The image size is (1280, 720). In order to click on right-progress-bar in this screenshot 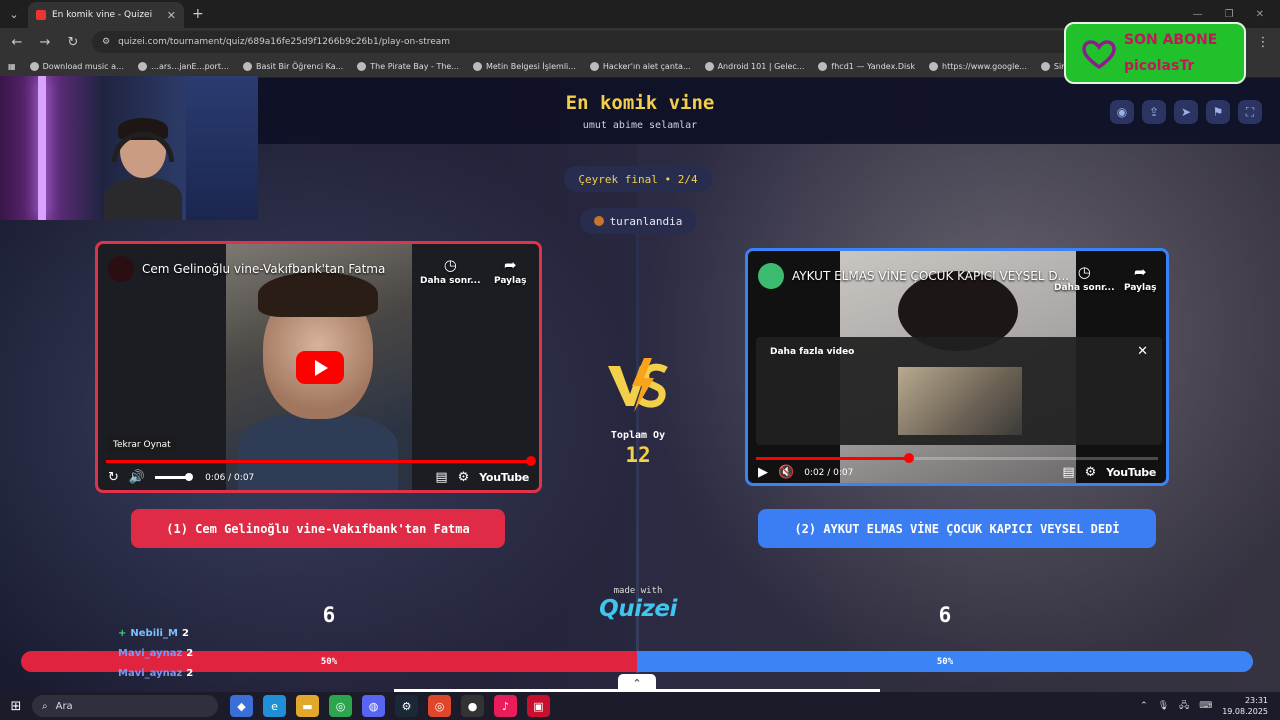, I will do `click(957, 458)`.